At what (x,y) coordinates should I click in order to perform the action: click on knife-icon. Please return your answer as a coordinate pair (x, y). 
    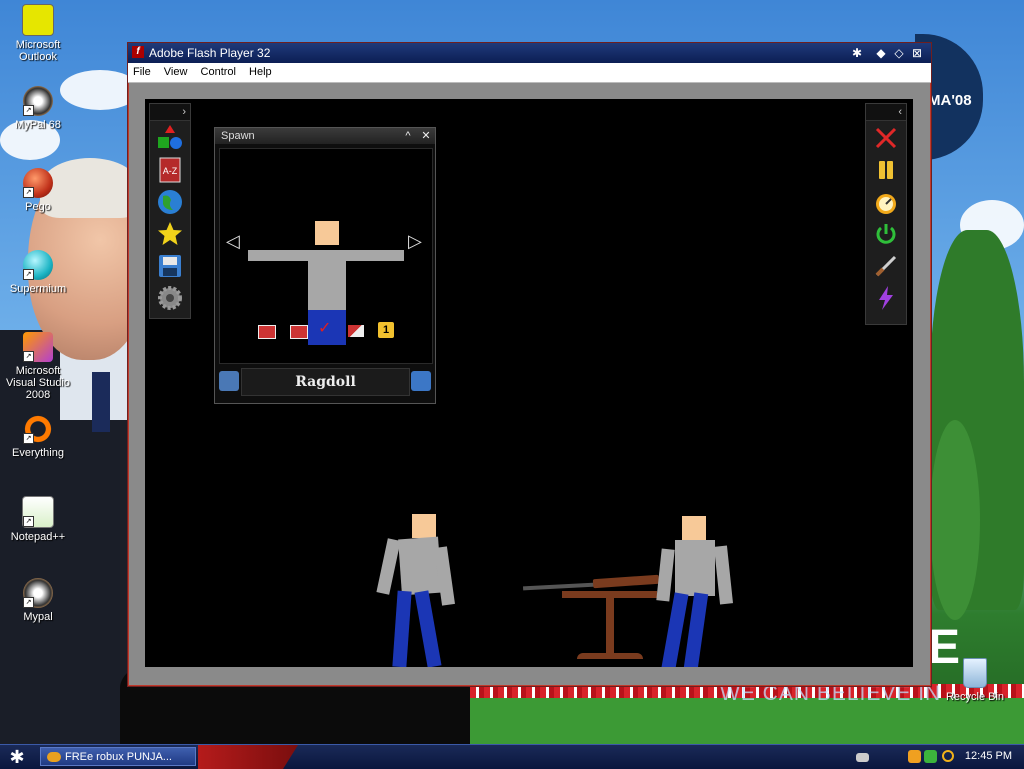
    Looking at the image, I should click on (886, 266).